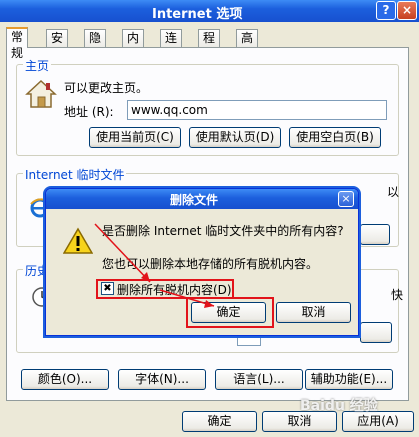 Image resolution: width=419 pixels, height=437 pixels. What do you see at coordinates (17, 43) in the screenshot?
I see `tab-general: 常规` at bounding box center [17, 43].